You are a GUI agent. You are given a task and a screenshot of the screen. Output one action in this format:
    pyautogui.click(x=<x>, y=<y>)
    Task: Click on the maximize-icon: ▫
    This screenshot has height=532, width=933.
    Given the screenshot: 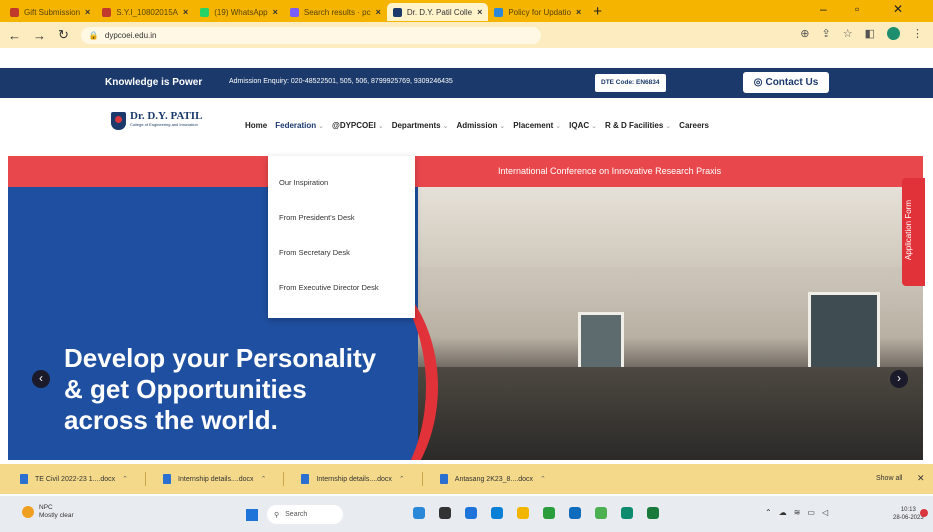 What is the action you would take?
    pyautogui.click(x=857, y=9)
    